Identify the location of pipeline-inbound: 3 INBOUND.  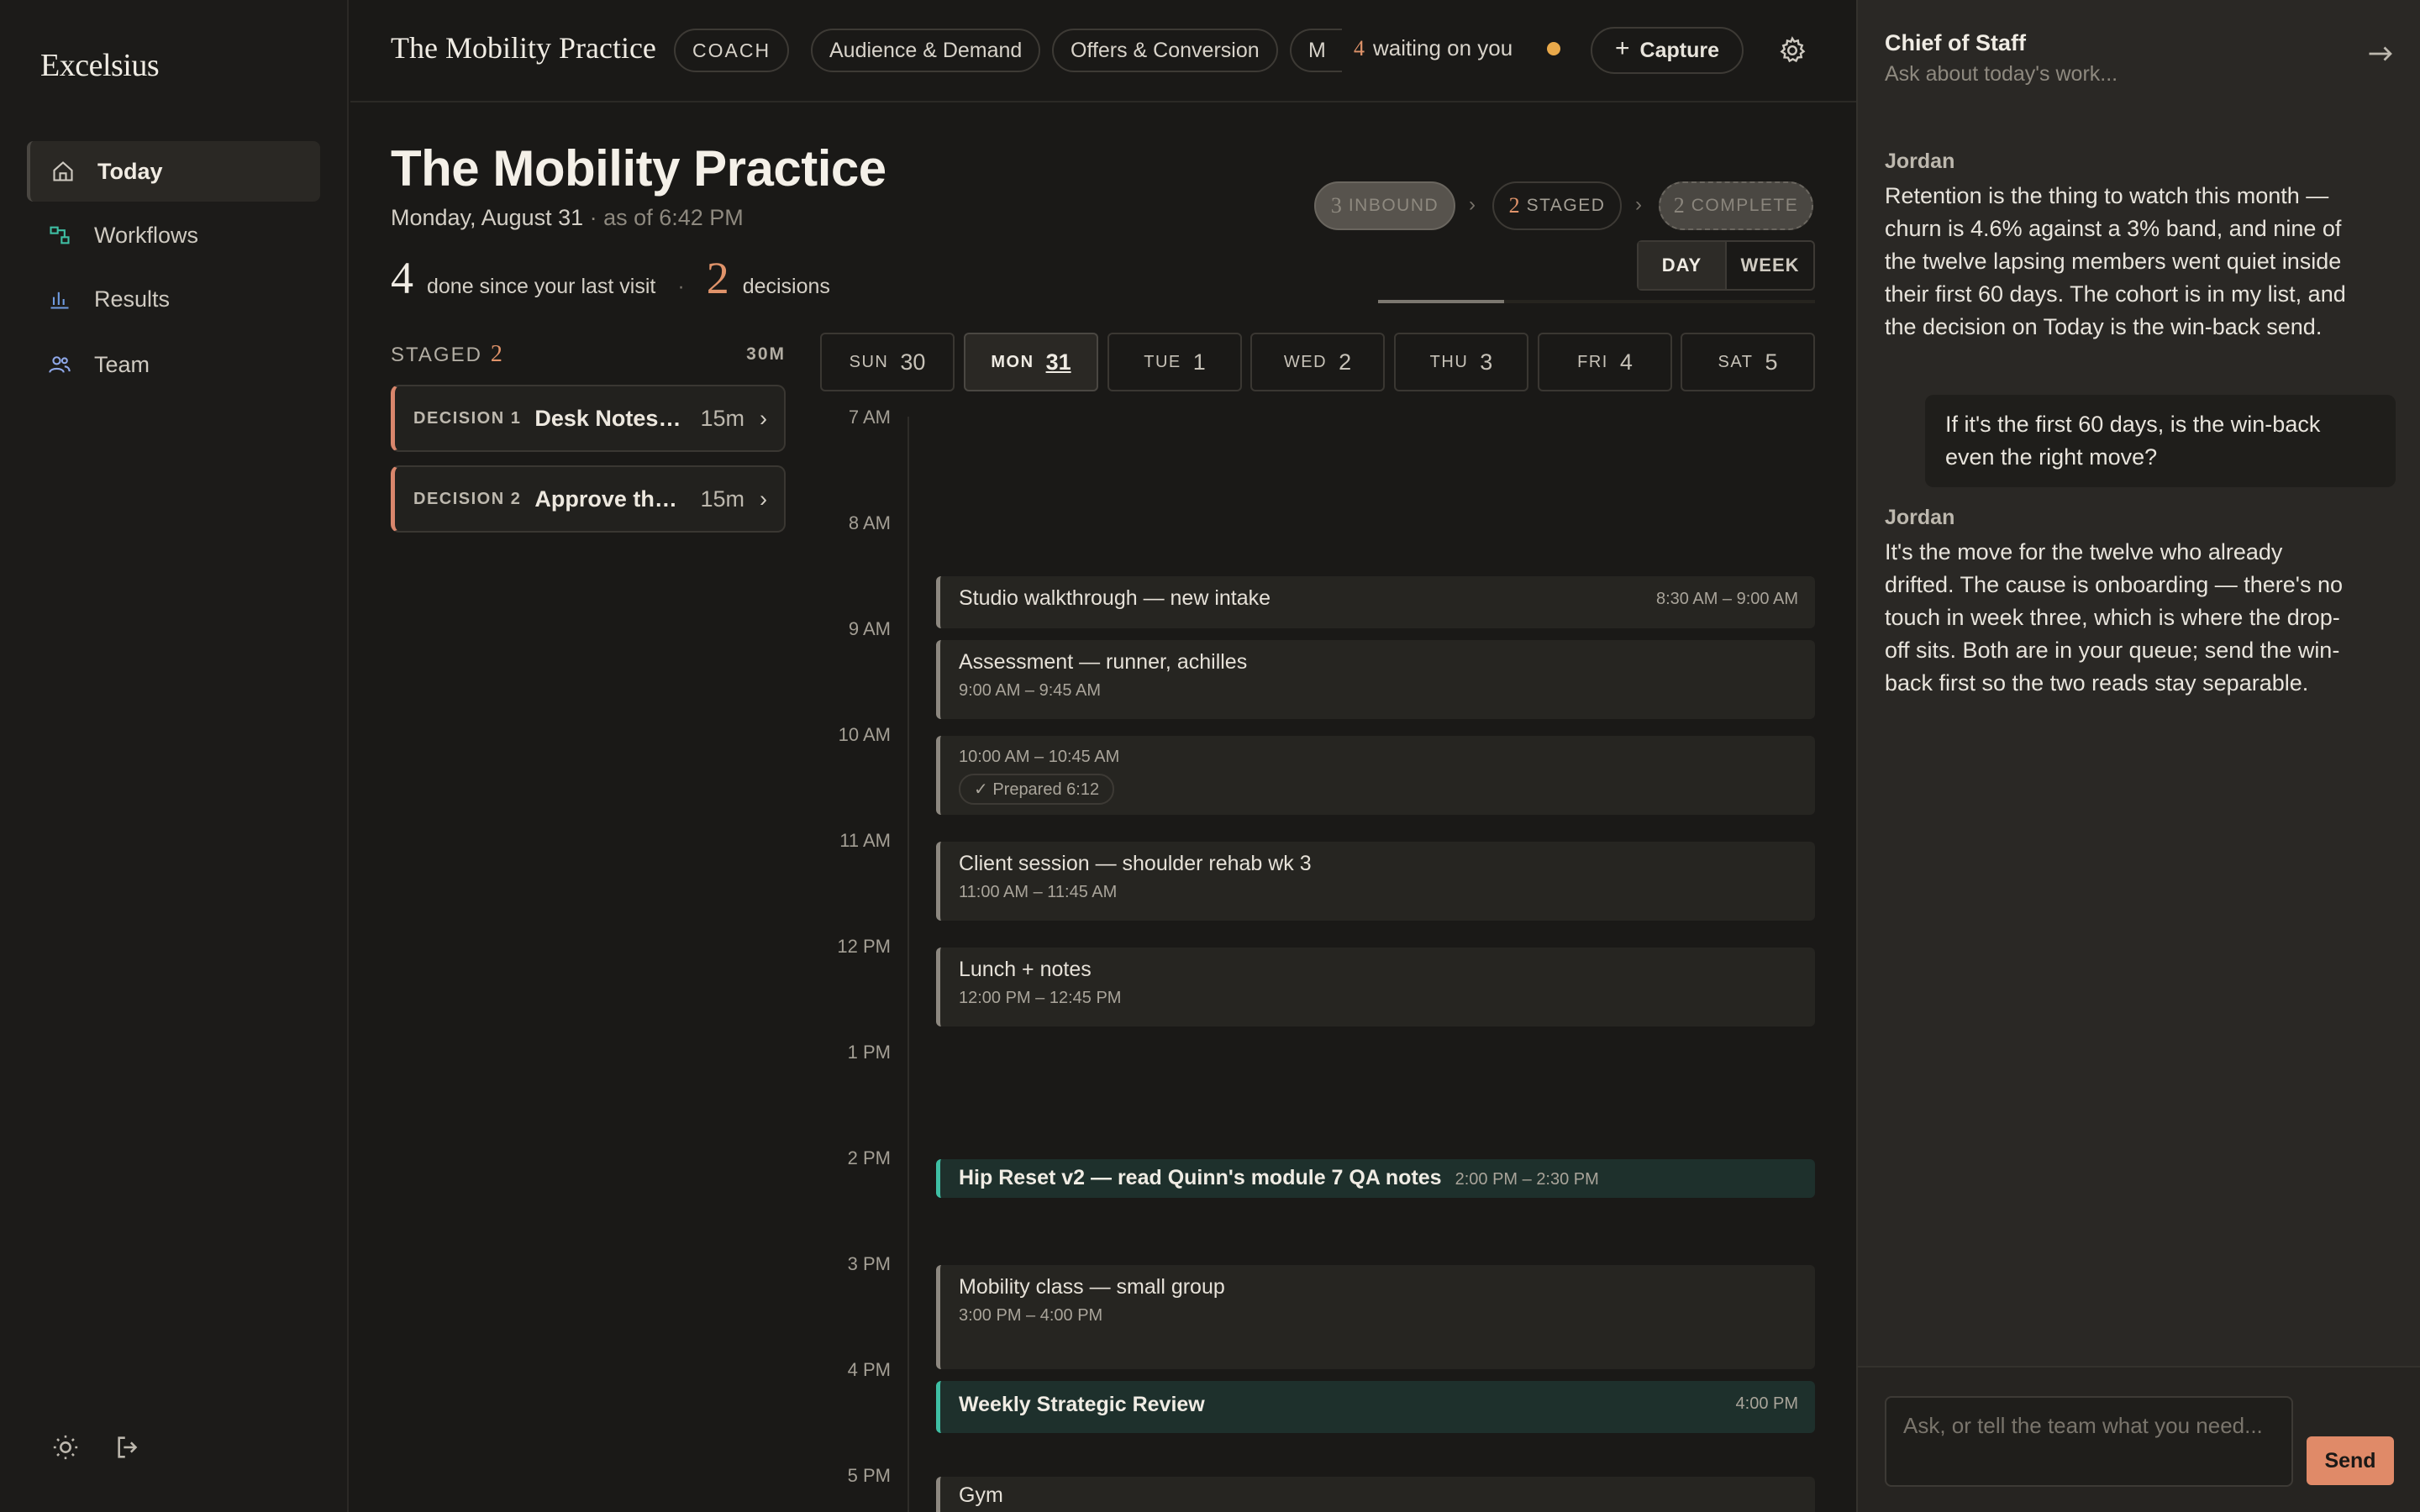
(1384, 205).